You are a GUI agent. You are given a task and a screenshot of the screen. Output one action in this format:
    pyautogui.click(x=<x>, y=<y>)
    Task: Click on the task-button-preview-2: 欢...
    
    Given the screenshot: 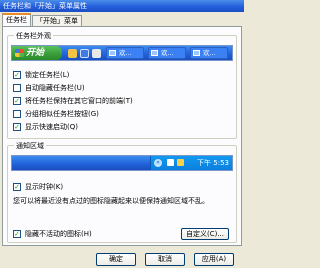 What is the action you would take?
    pyautogui.click(x=167, y=53)
    